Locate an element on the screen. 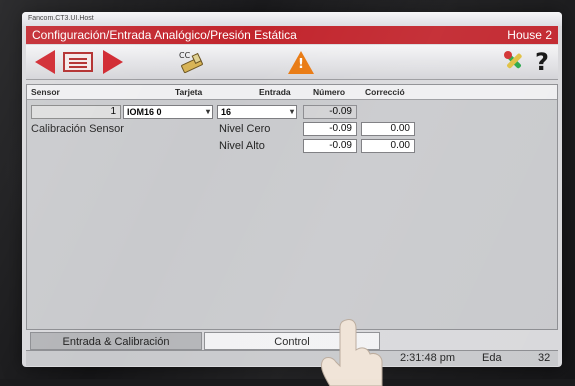 This screenshot has width=575, height=386. tools-button is located at coordinates (514, 62).